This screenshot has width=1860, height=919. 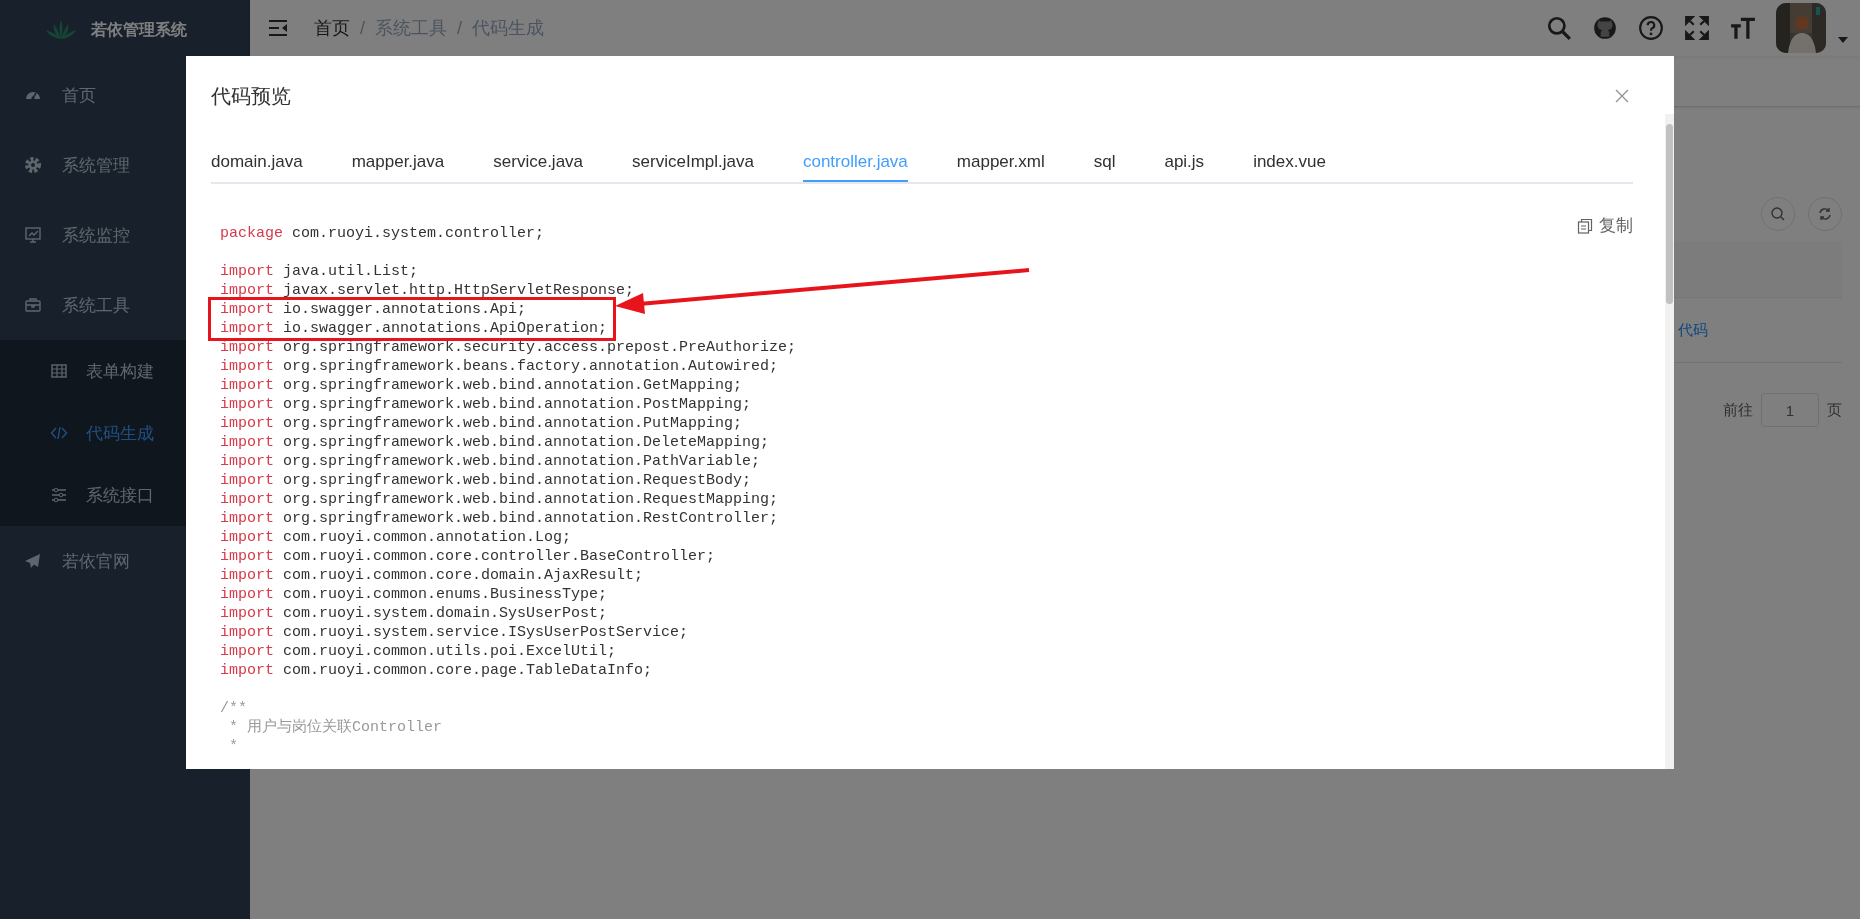 I want to click on refresh-button, so click(x=1825, y=214).